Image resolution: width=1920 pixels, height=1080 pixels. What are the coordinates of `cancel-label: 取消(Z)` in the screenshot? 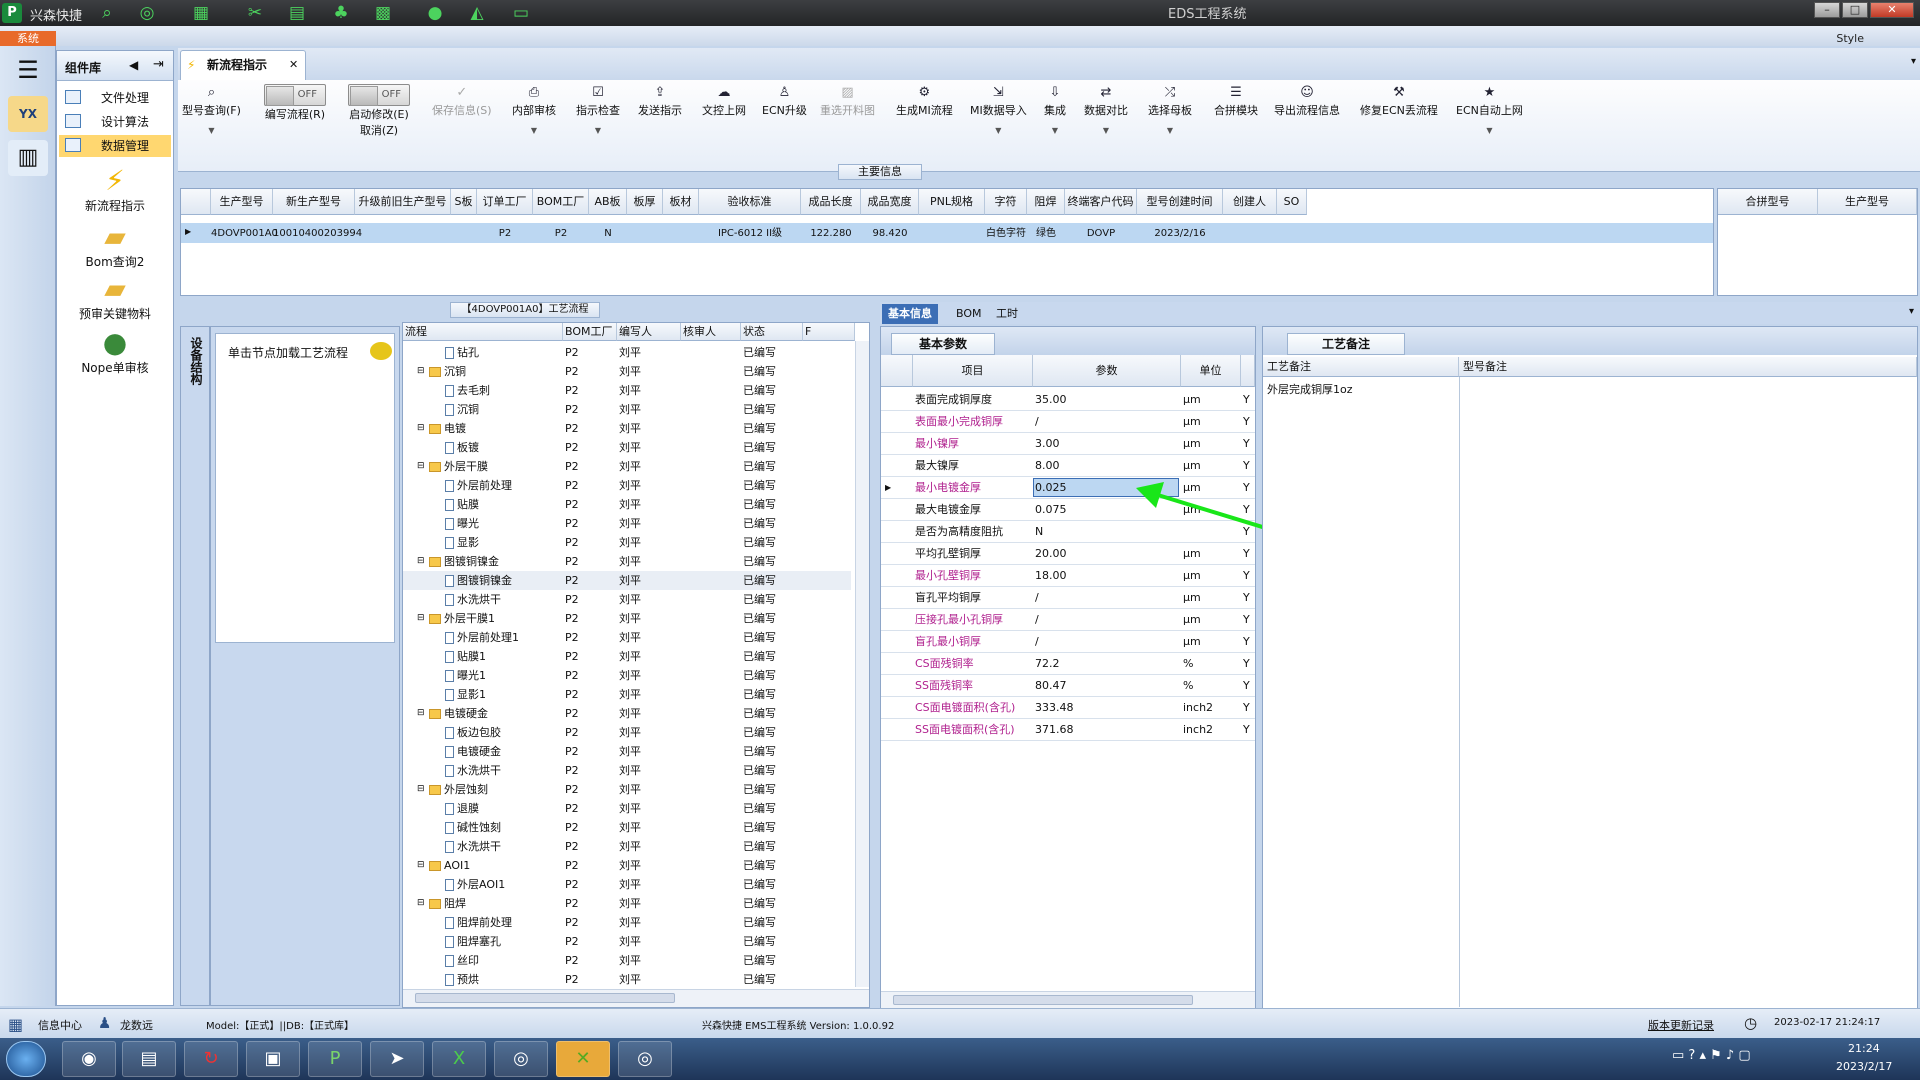 It's located at (379, 130).